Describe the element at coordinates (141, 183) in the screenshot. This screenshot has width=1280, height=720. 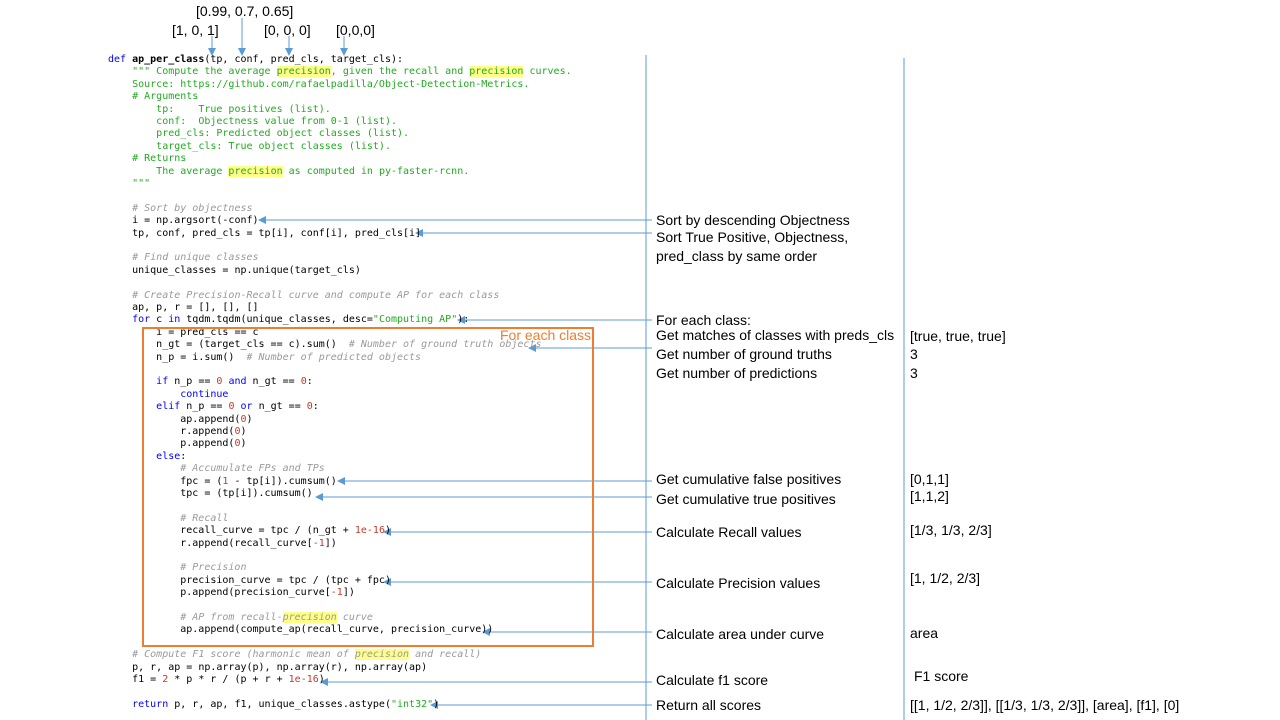
I see `code-token: """` at that location.